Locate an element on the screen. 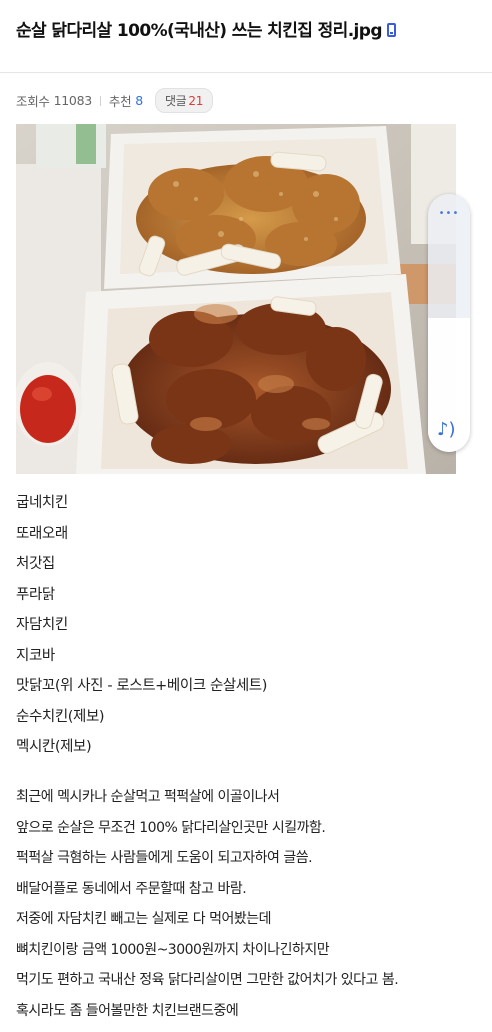  post-title: 순살 닭다리살 100%(국내산) 쓰는 치킨집 정리.jpg is located at coordinates (199, 31).